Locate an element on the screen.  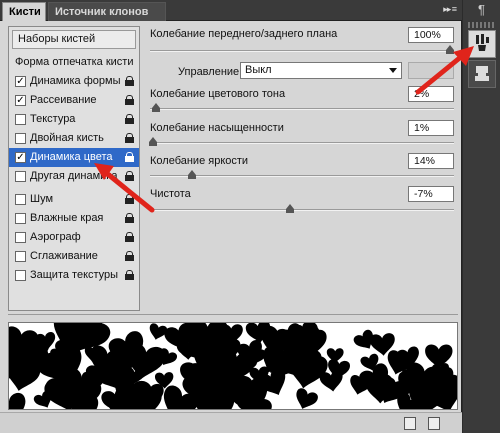
brush-setting-label: Защита текстуры is located at coordinates (74, 275).